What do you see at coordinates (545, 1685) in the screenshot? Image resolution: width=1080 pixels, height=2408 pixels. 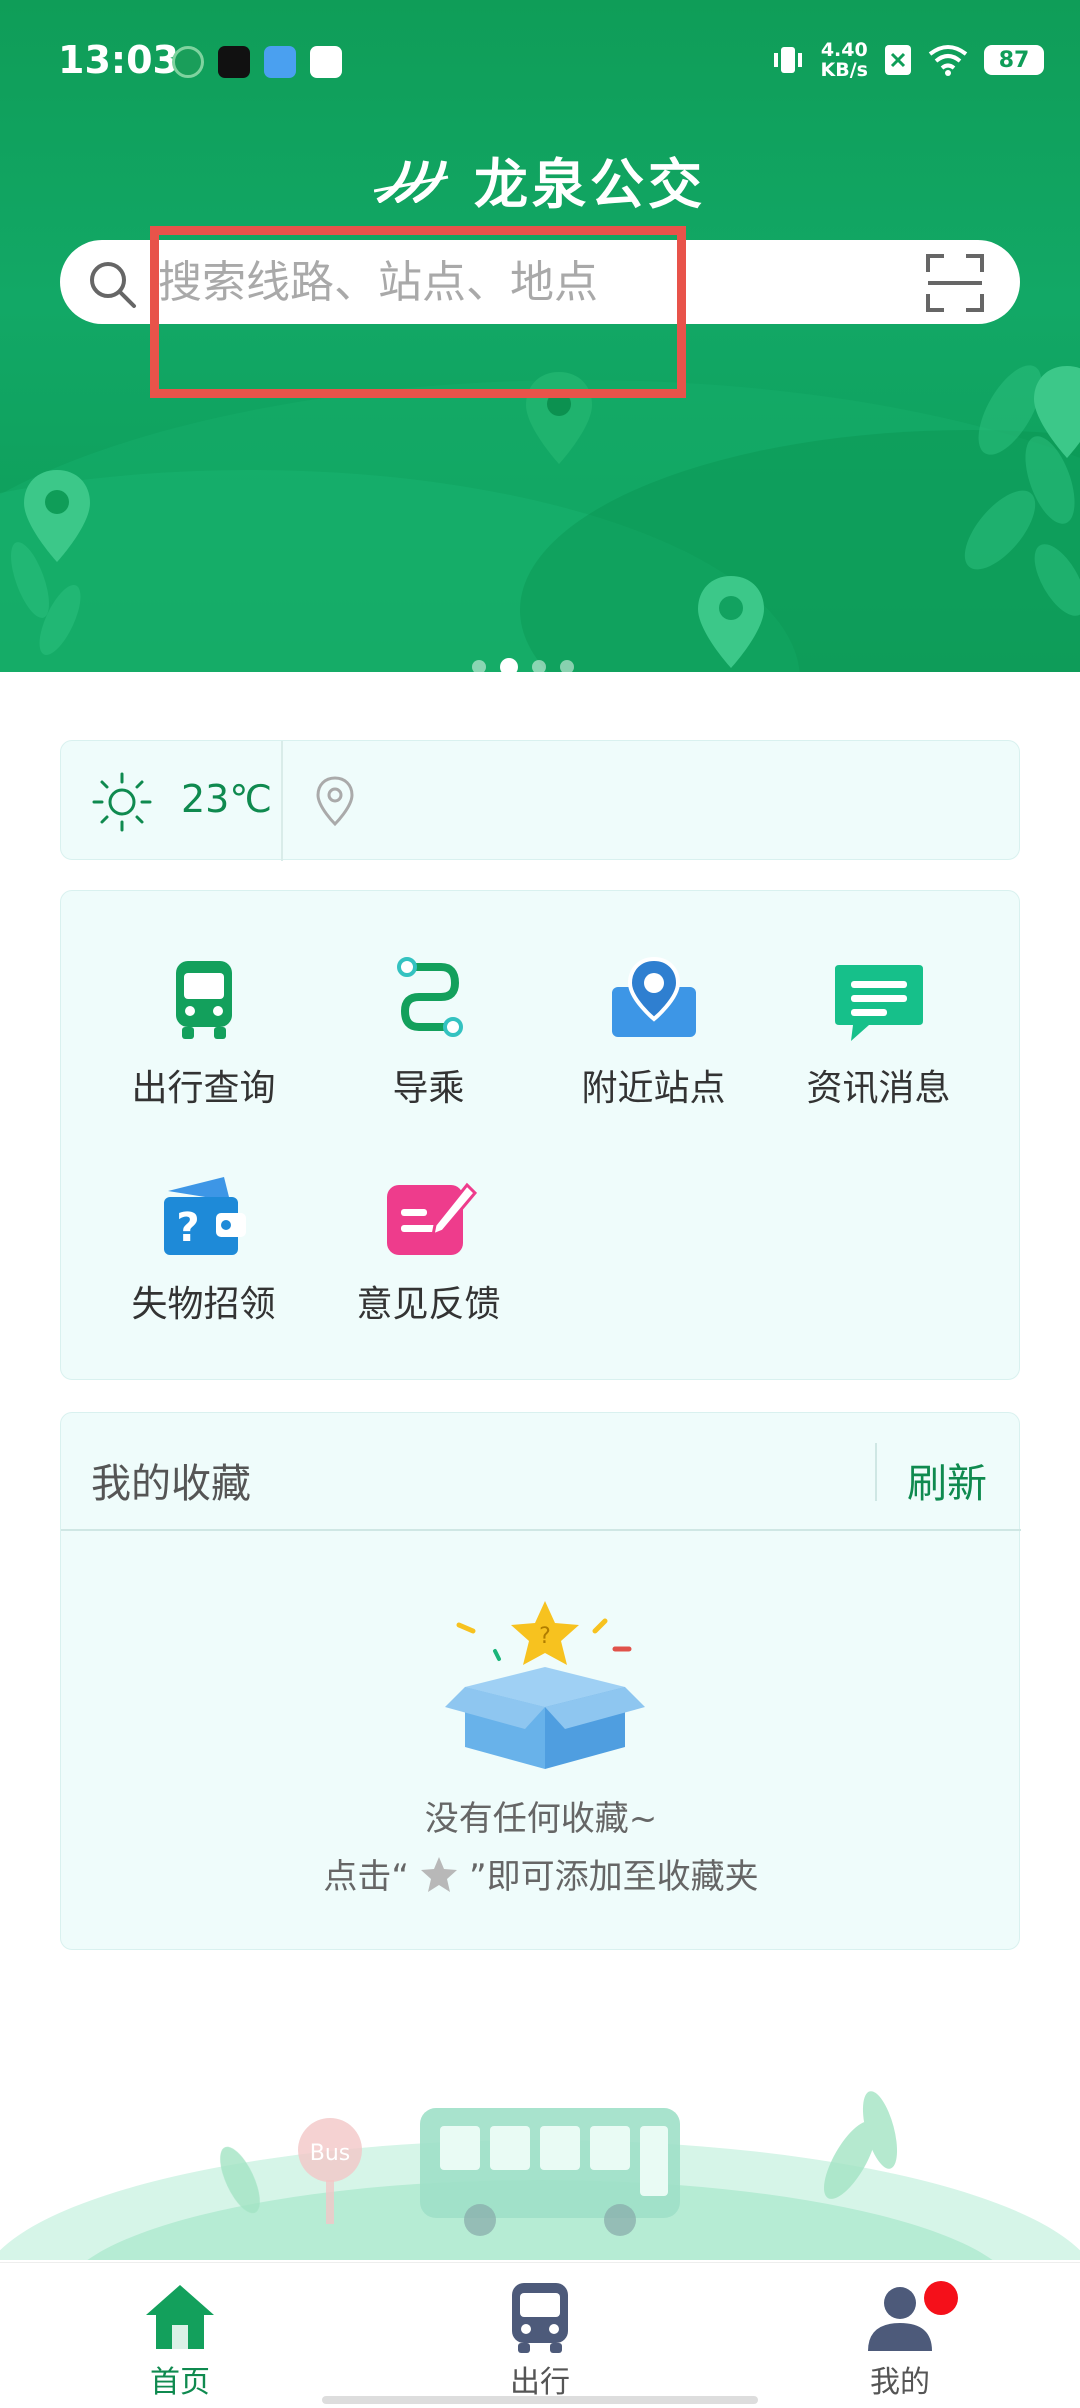 I see `empty-box-icon: ?` at bounding box center [545, 1685].